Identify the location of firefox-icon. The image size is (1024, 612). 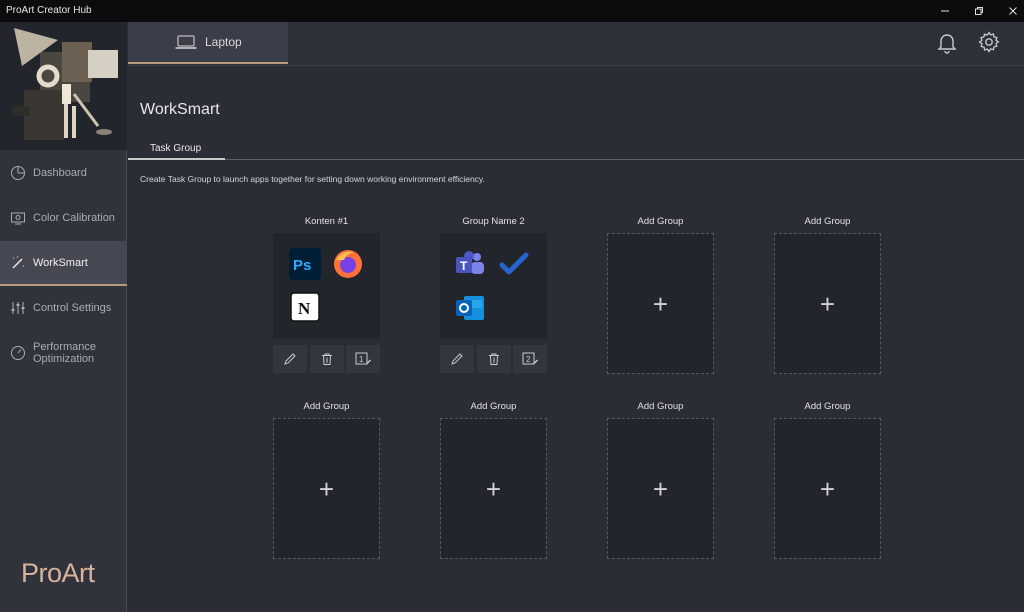
(348, 264).